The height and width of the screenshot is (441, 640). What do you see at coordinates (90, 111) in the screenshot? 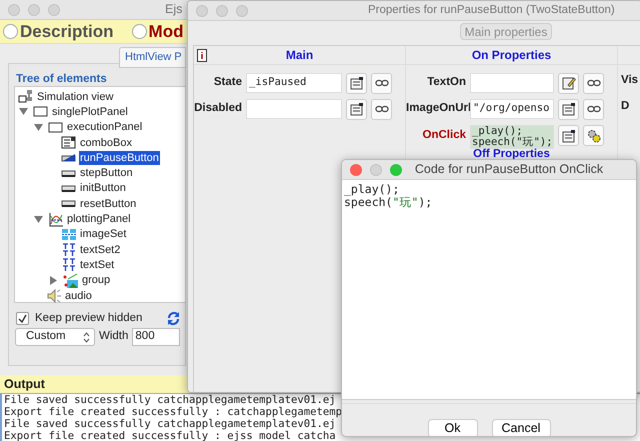
I see `tree-item: singlePlotPanel` at bounding box center [90, 111].